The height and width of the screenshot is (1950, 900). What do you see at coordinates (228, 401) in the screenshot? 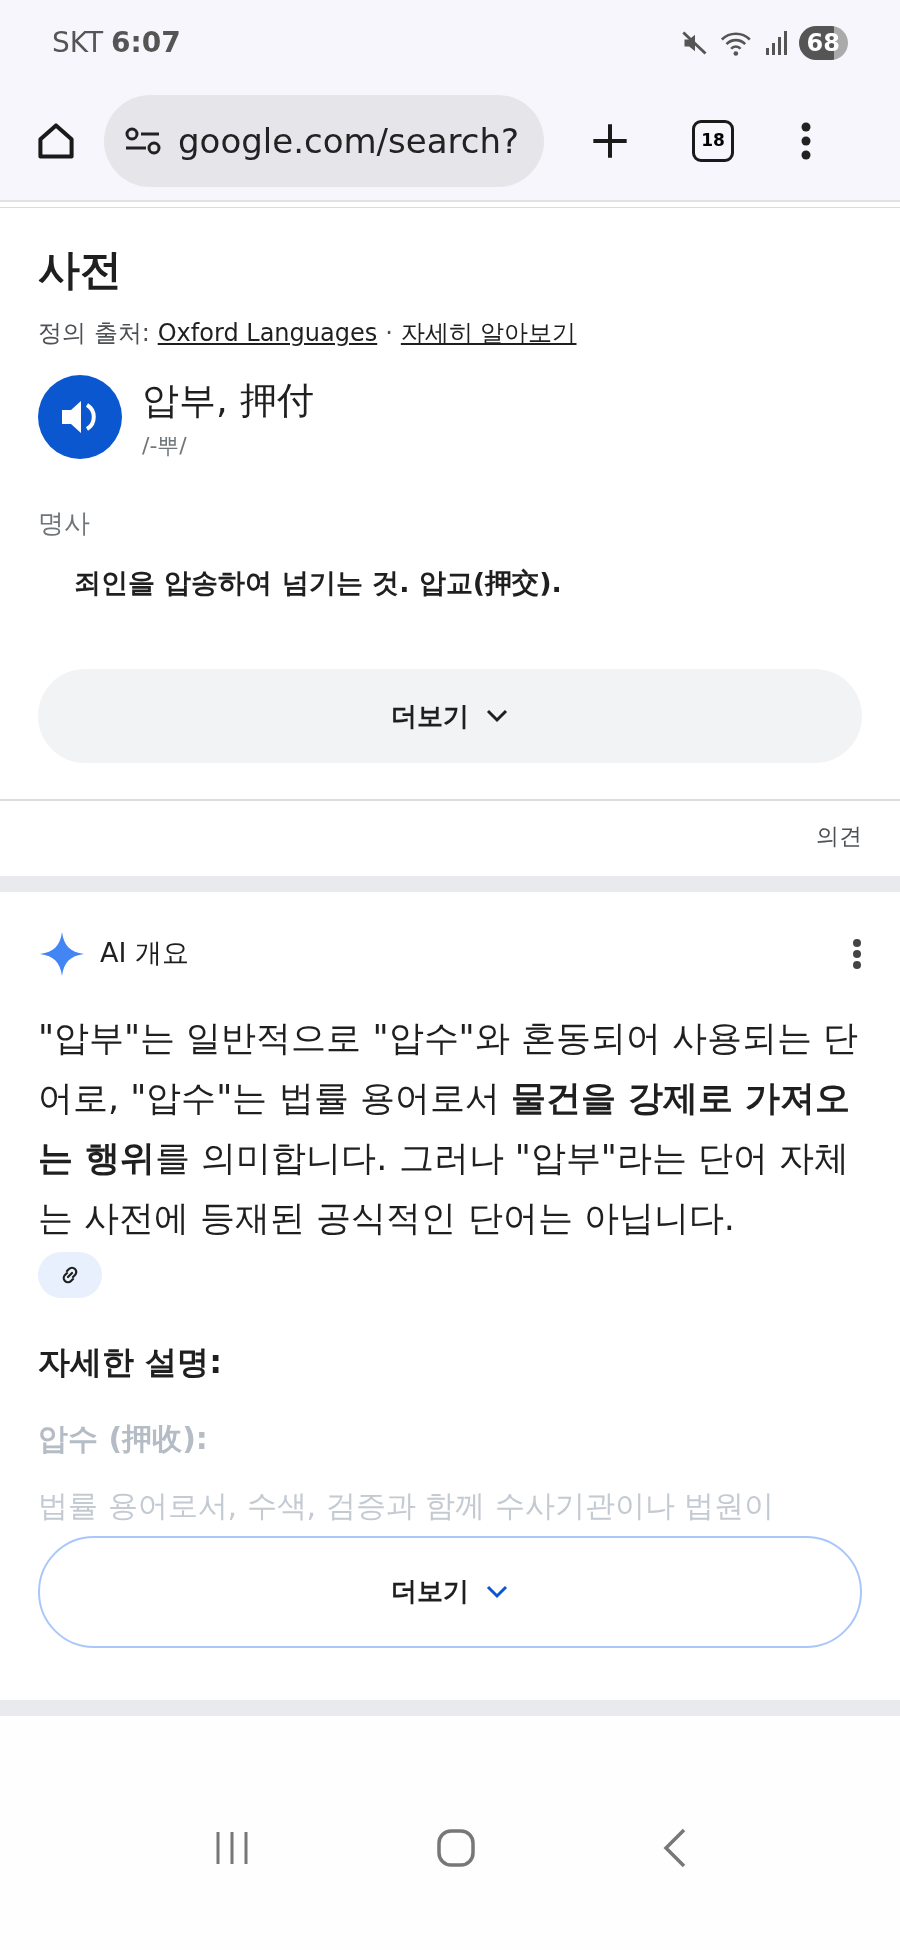
I see `headword: 압부, 押付` at bounding box center [228, 401].